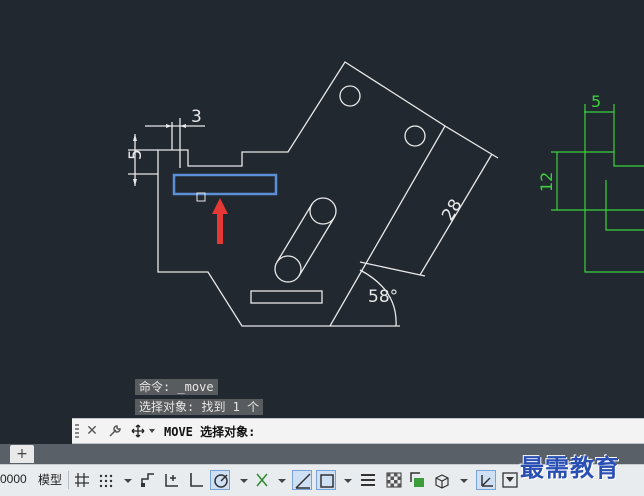 The image size is (644, 496). I want to click on hole-circle-right, so click(415, 136).